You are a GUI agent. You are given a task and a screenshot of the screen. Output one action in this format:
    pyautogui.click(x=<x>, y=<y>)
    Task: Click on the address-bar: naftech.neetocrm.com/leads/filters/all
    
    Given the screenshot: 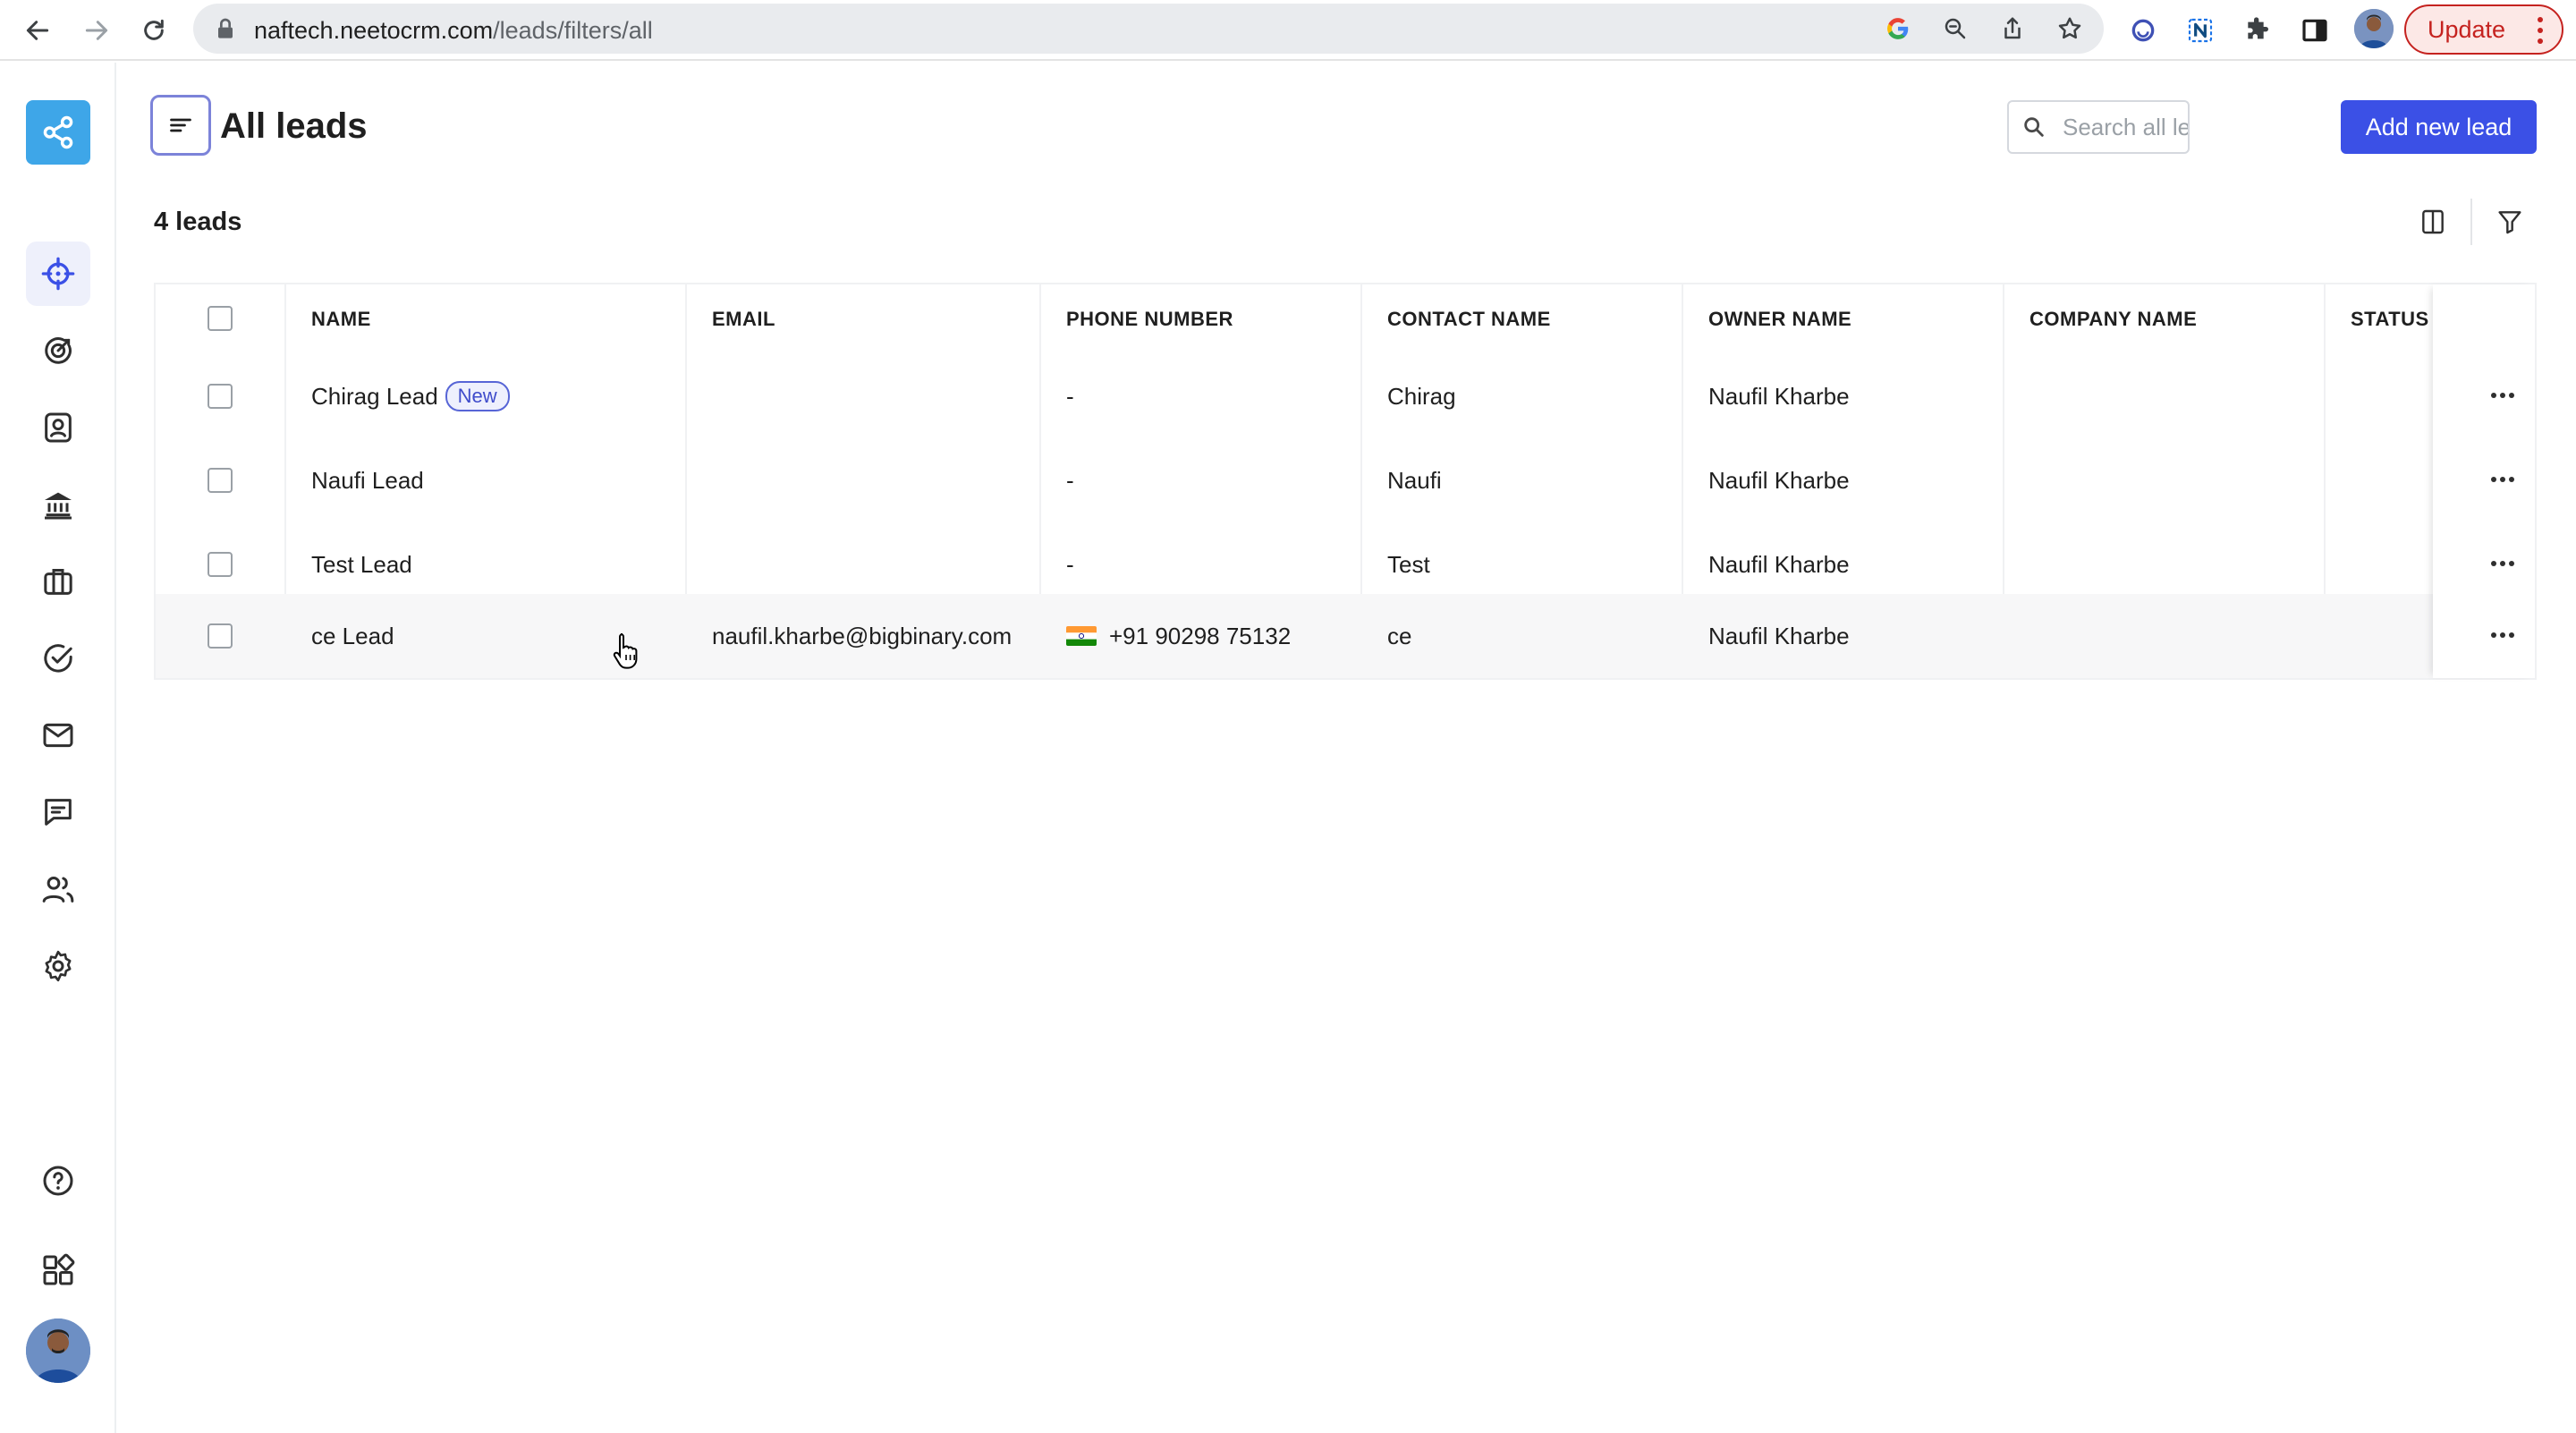 What is the action you would take?
    pyautogui.click(x=1148, y=29)
    